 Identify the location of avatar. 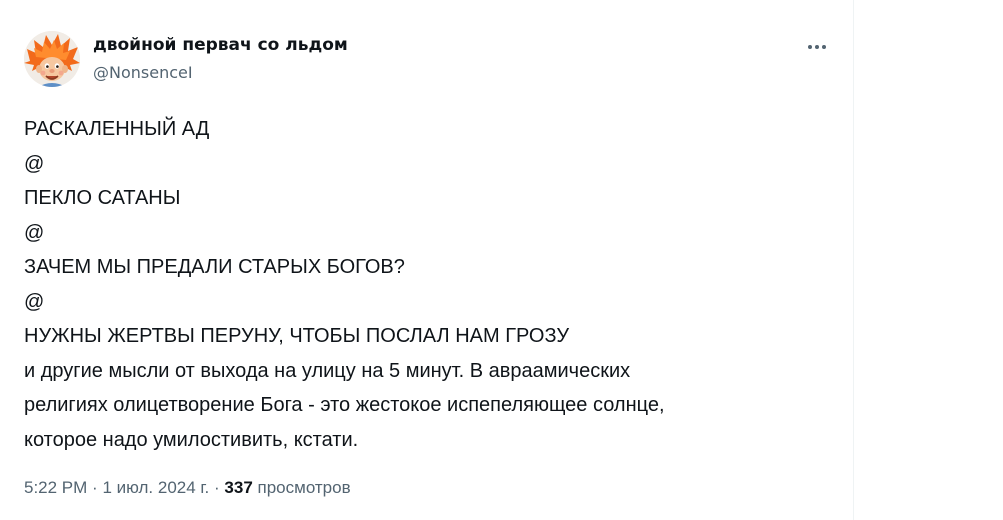
(52, 59).